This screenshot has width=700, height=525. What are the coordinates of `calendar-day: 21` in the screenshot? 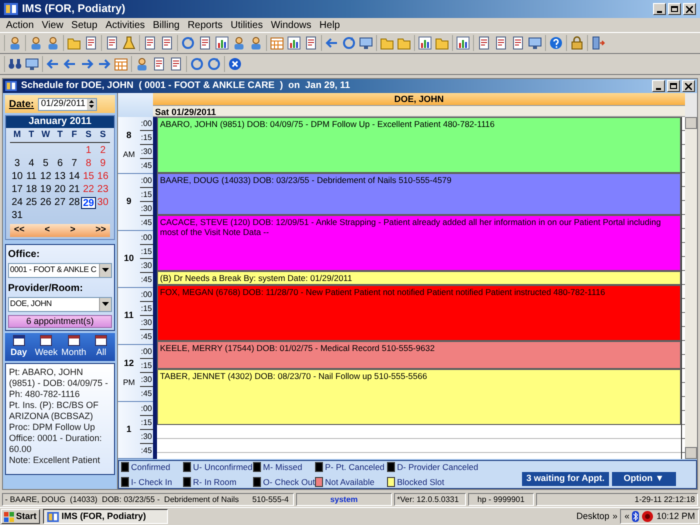 It's located at (74, 190).